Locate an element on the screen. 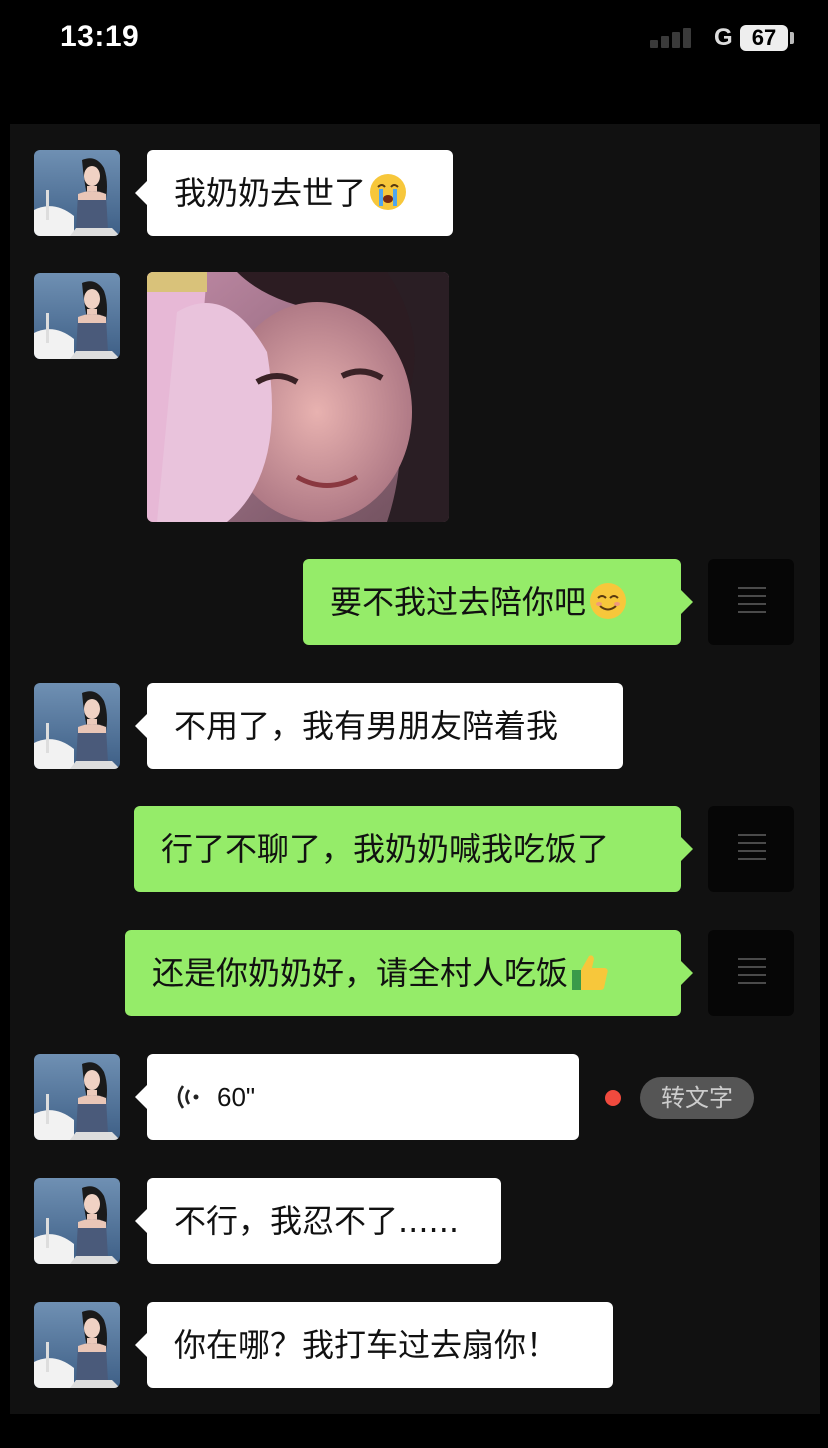 This screenshot has height=1448, width=828. smiling-face-icon is located at coordinates (608, 601).